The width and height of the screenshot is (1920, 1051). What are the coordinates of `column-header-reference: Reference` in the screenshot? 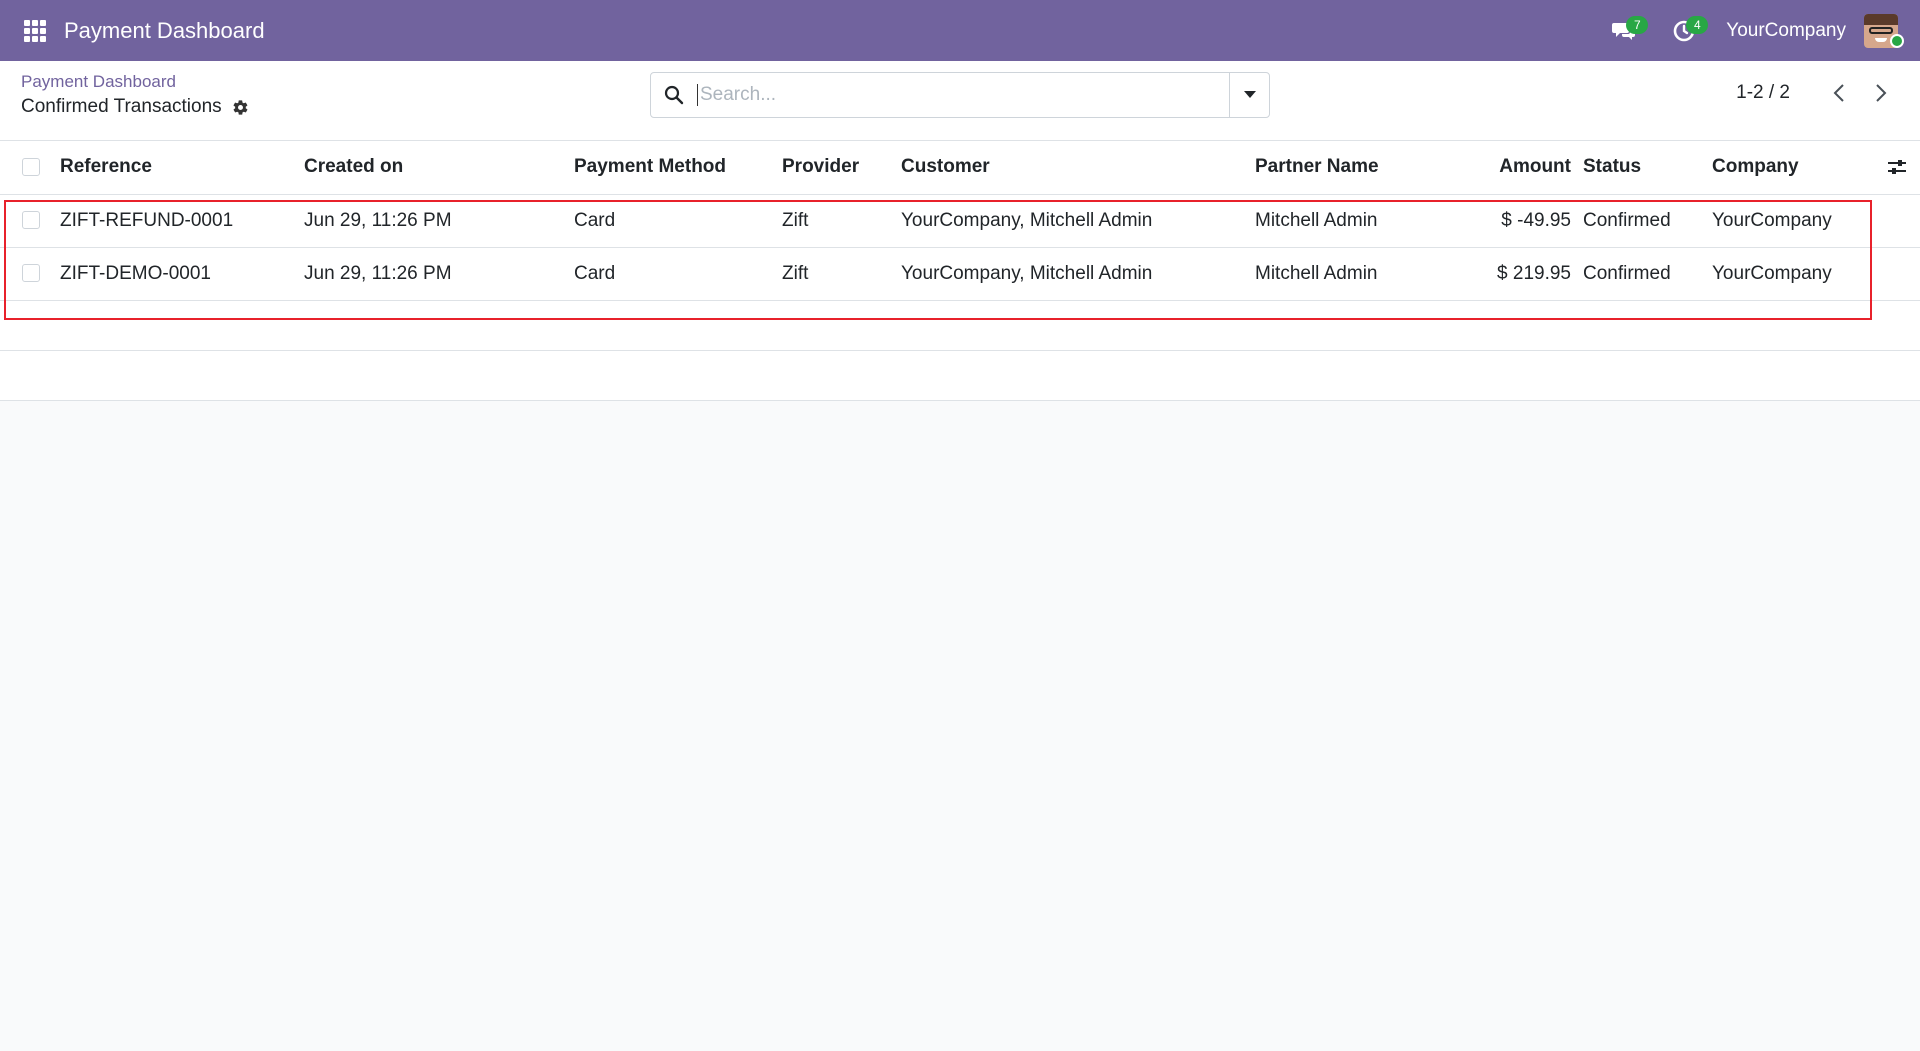 It's located at (176, 168).